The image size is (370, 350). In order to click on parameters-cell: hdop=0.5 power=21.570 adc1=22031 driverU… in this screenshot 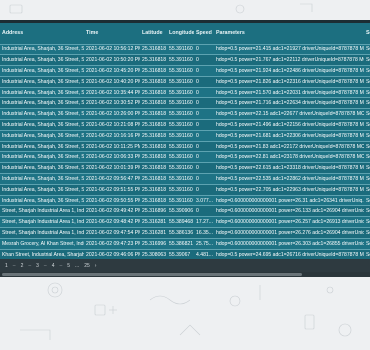, I will do `click(290, 92)`.